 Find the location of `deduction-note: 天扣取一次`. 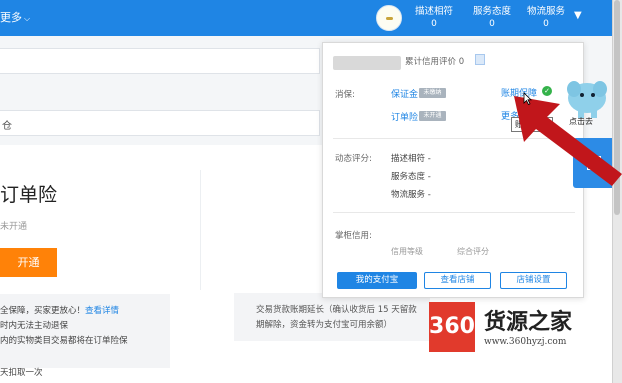

deduction-note: 天扣取一次 is located at coordinates (21, 373).